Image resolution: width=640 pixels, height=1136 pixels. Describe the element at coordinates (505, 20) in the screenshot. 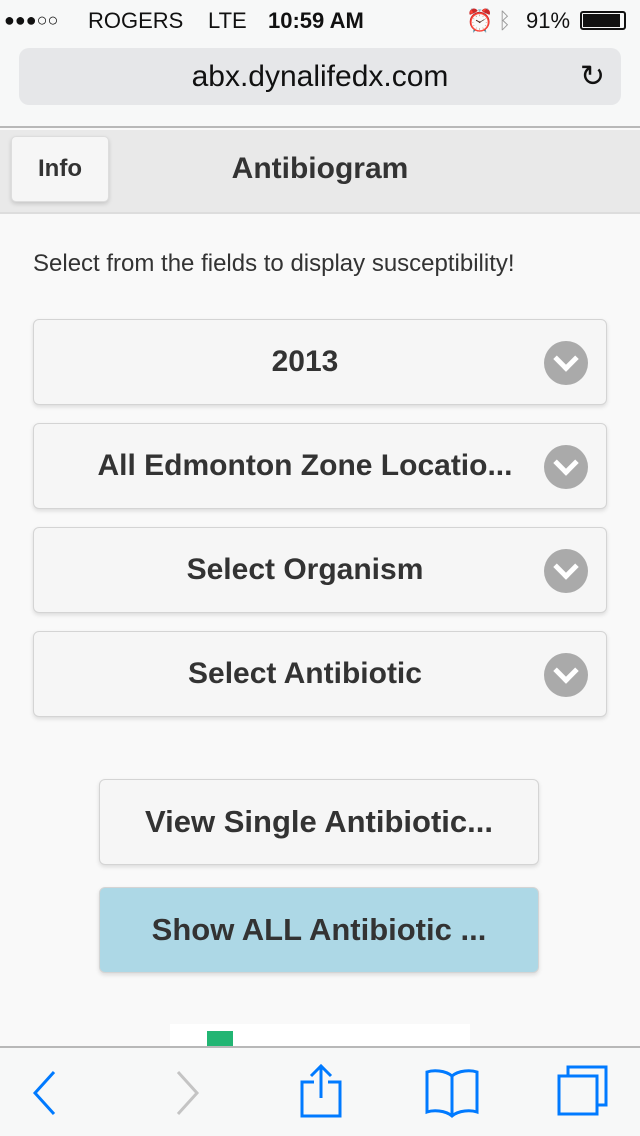

I see `bluetooth-icon: ᛒ` at that location.